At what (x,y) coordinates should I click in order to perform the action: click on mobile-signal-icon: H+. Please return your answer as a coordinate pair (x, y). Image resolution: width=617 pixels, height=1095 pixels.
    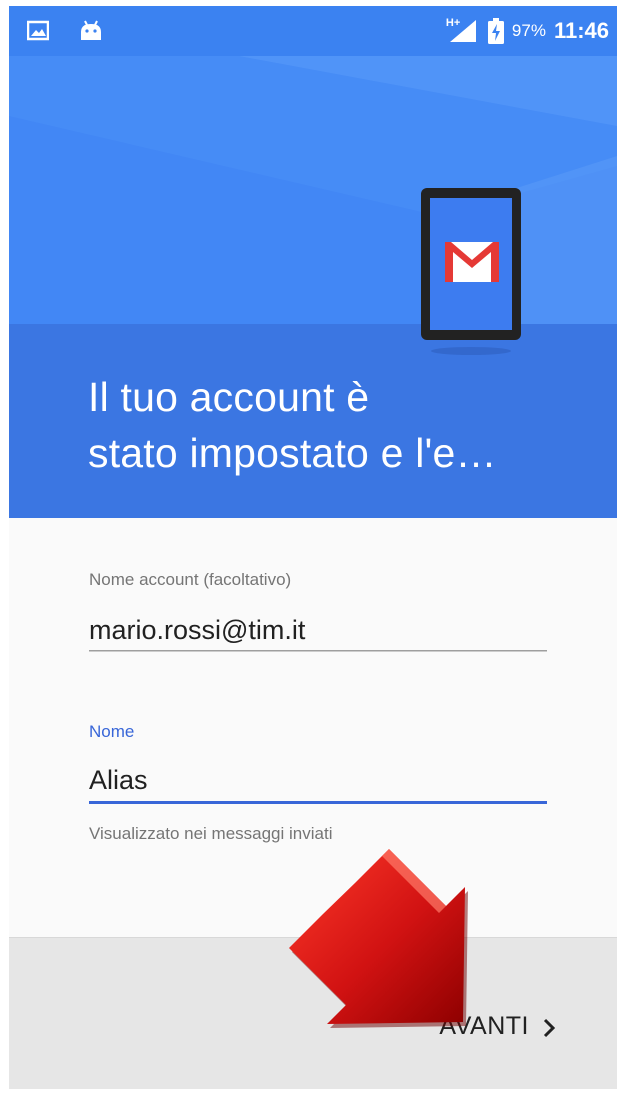
    Looking at the image, I should click on (462, 30).